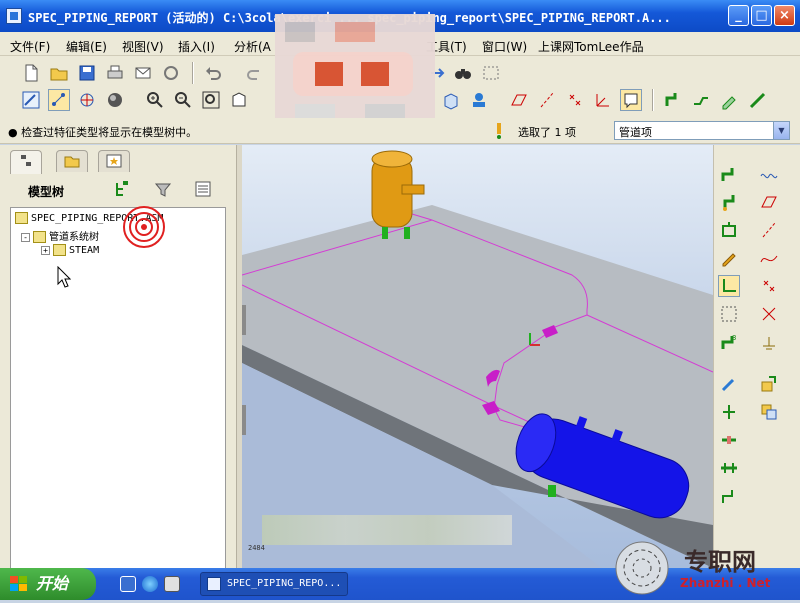 This screenshot has height=603, width=800. What do you see at coordinates (155, 100) in the screenshot?
I see `zoom-in-icon` at bounding box center [155, 100].